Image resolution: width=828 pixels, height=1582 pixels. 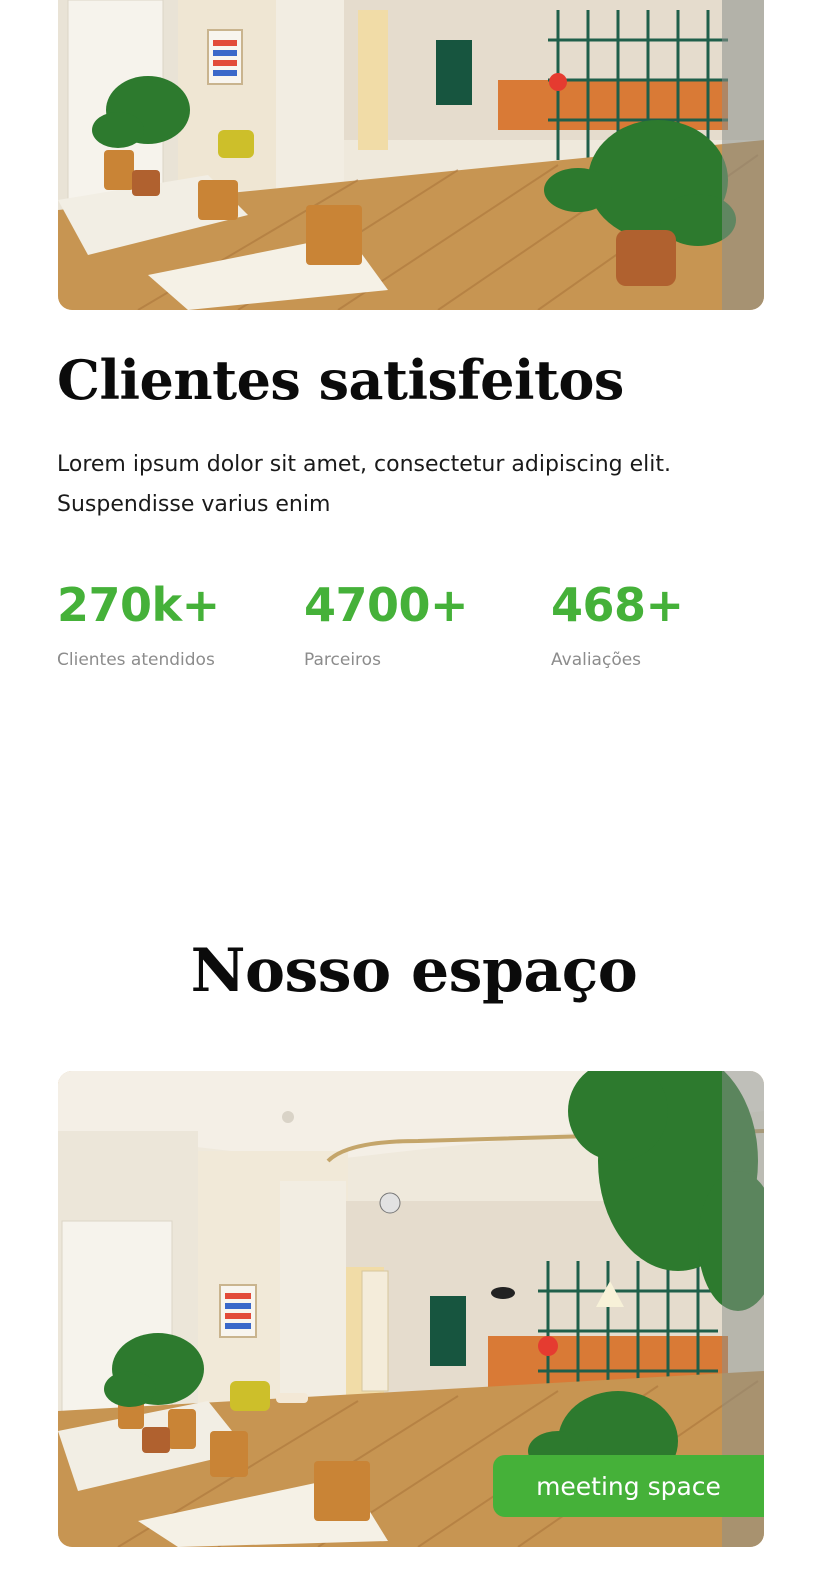 I want to click on stat-value: 4700+, so click(x=386, y=605).